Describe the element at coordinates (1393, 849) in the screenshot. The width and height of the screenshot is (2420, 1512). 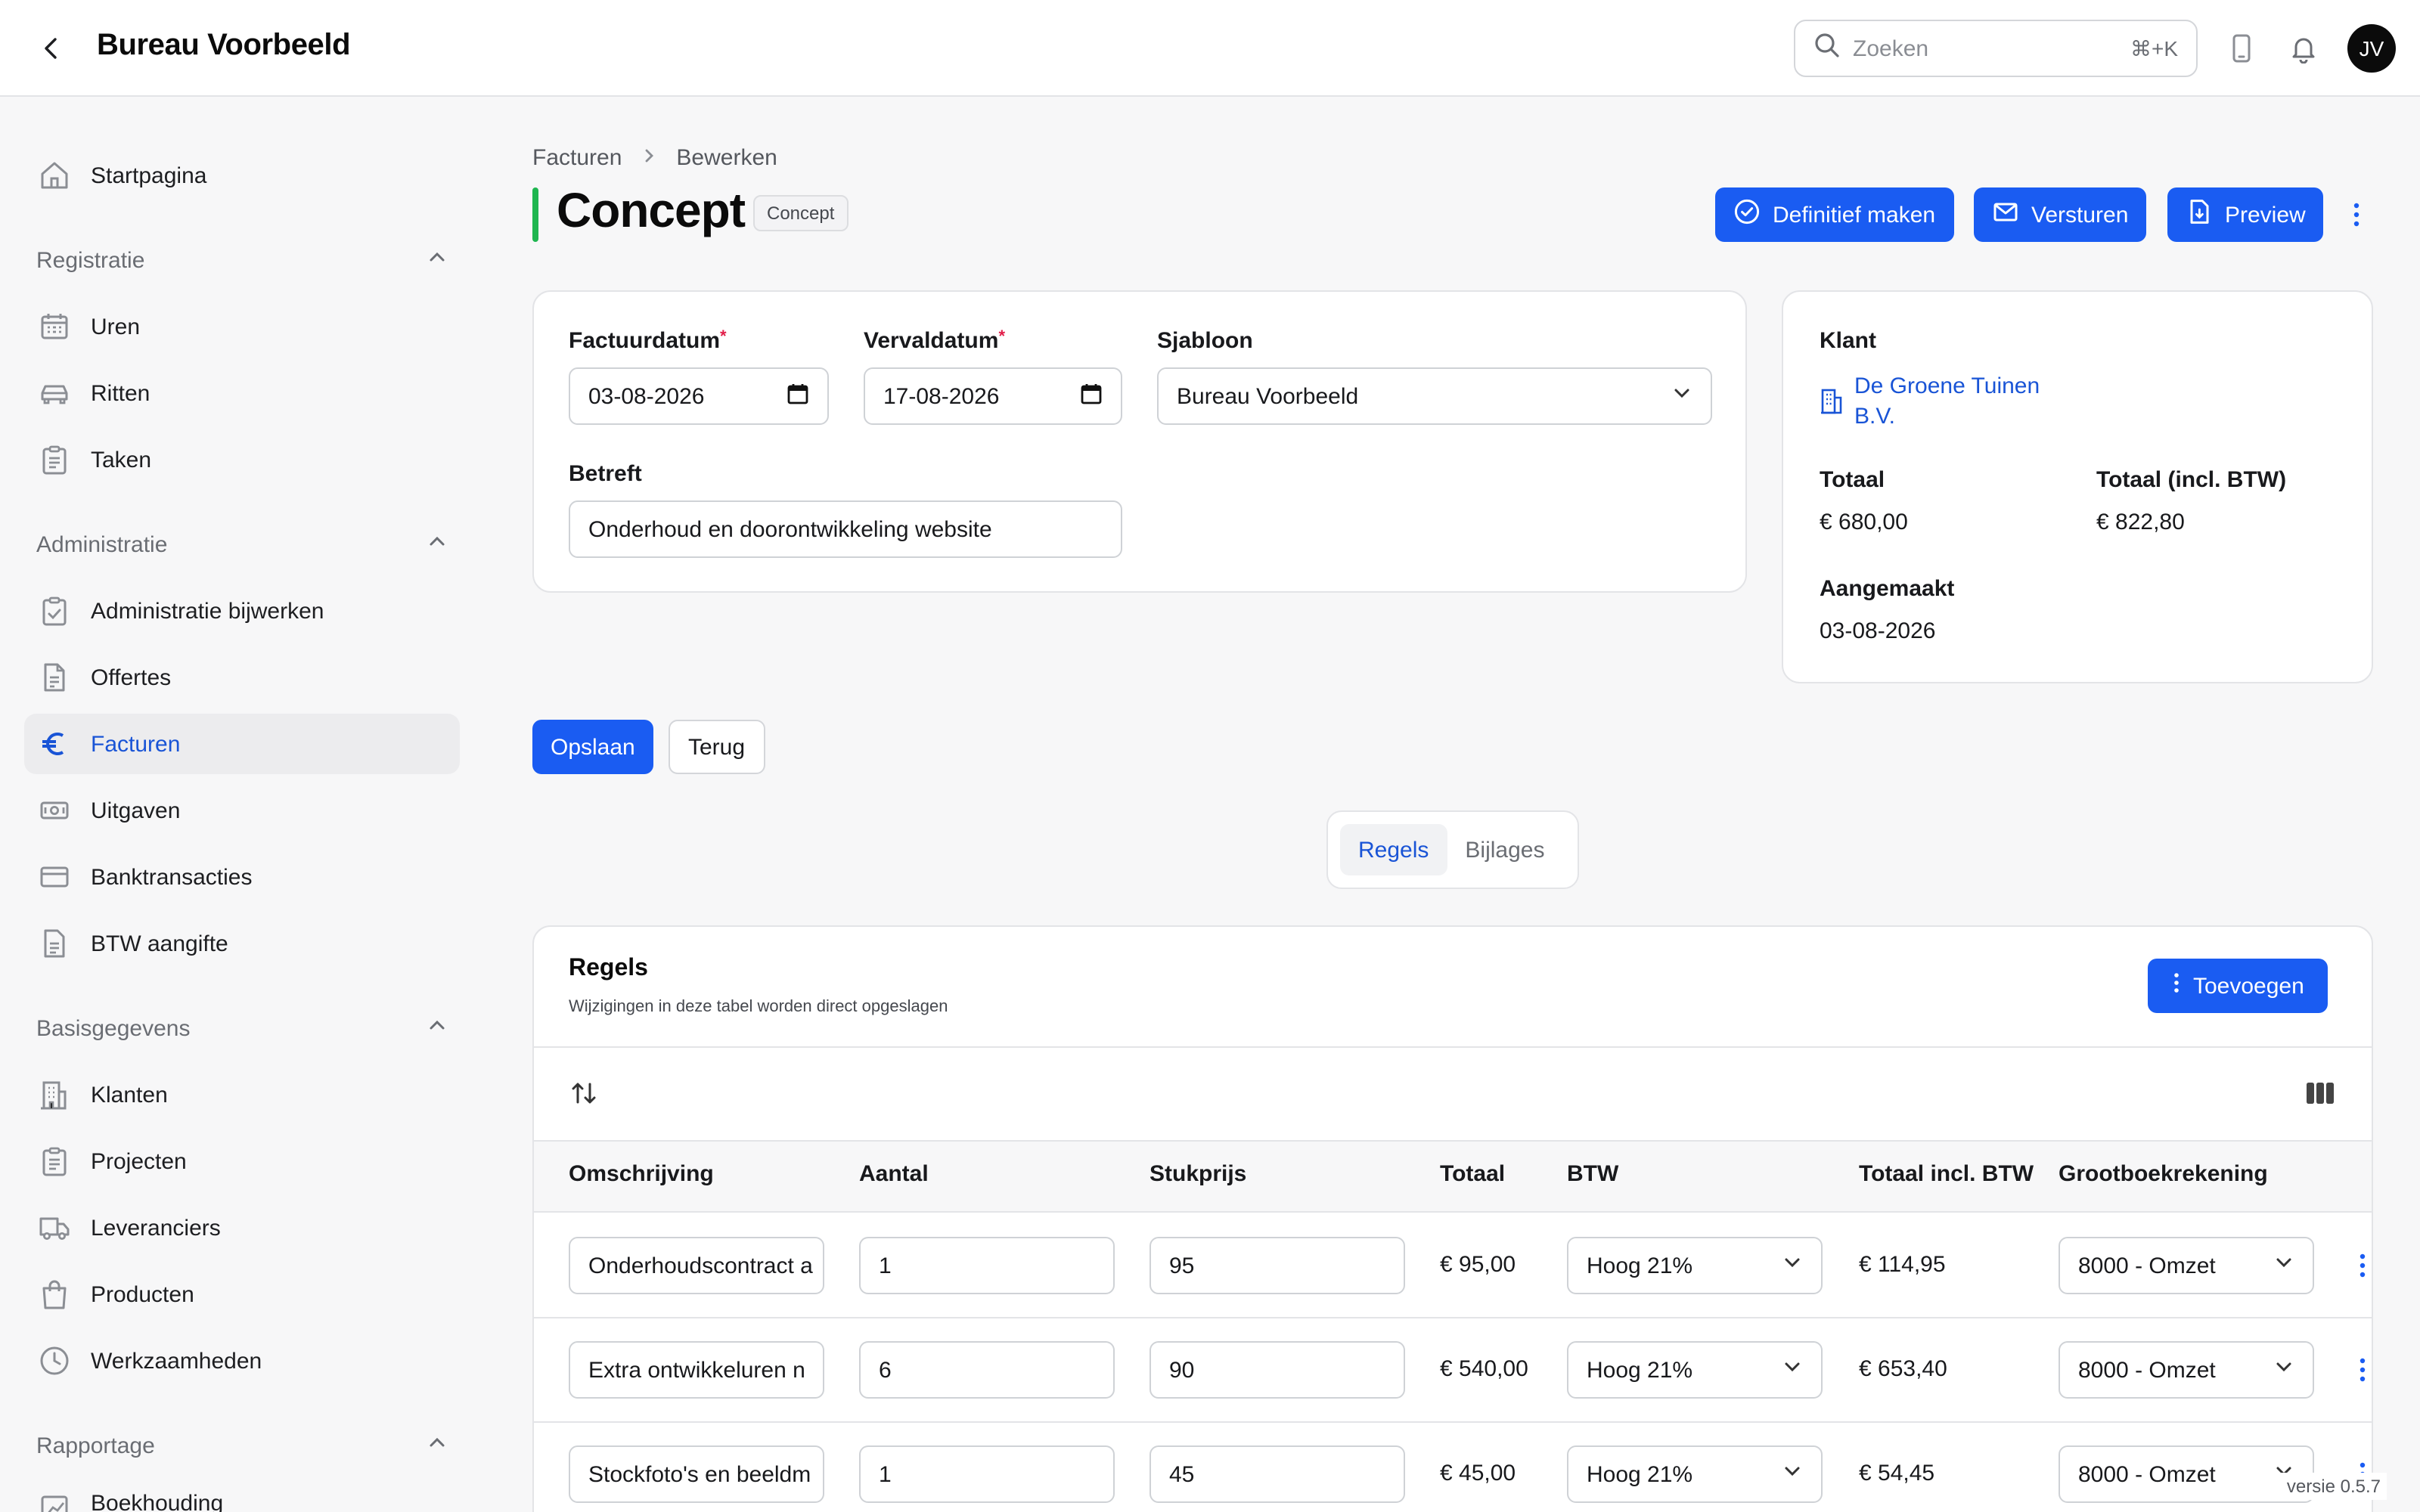
I see `tab-regels: Regels` at that location.